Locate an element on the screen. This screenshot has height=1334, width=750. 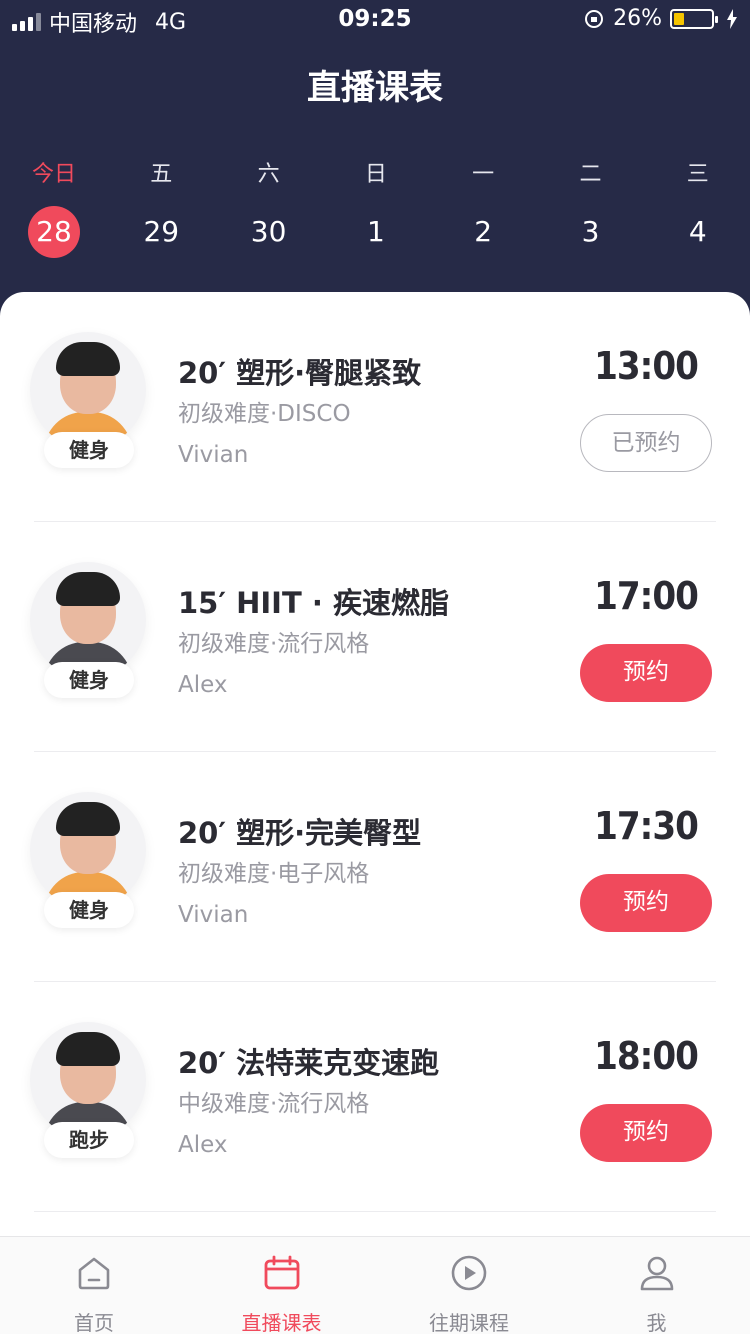
tab-user: 我 is located at coordinates (656, 1285).